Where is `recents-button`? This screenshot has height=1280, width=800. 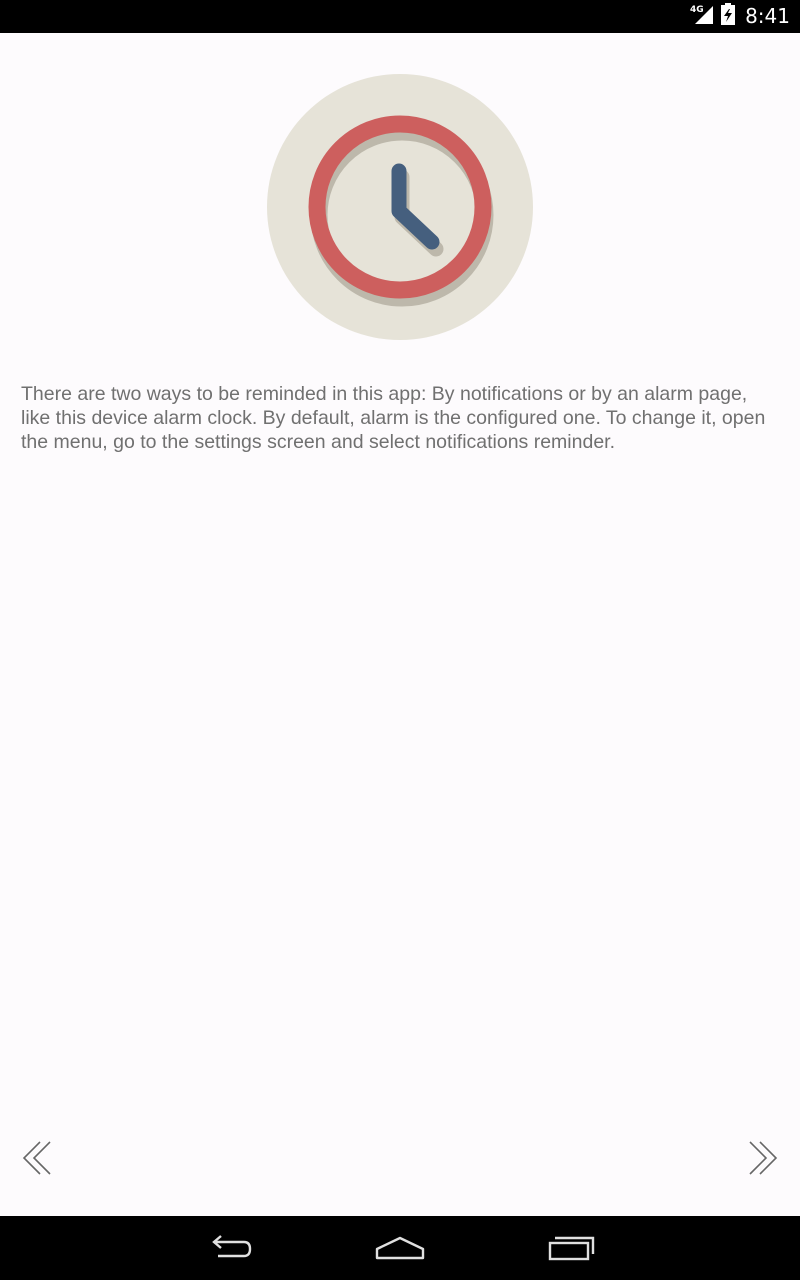 recents-button is located at coordinates (571, 1248).